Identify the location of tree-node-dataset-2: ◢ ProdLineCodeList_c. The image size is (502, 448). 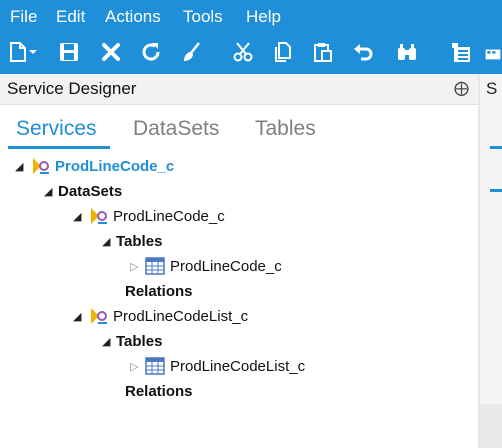
(160, 316).